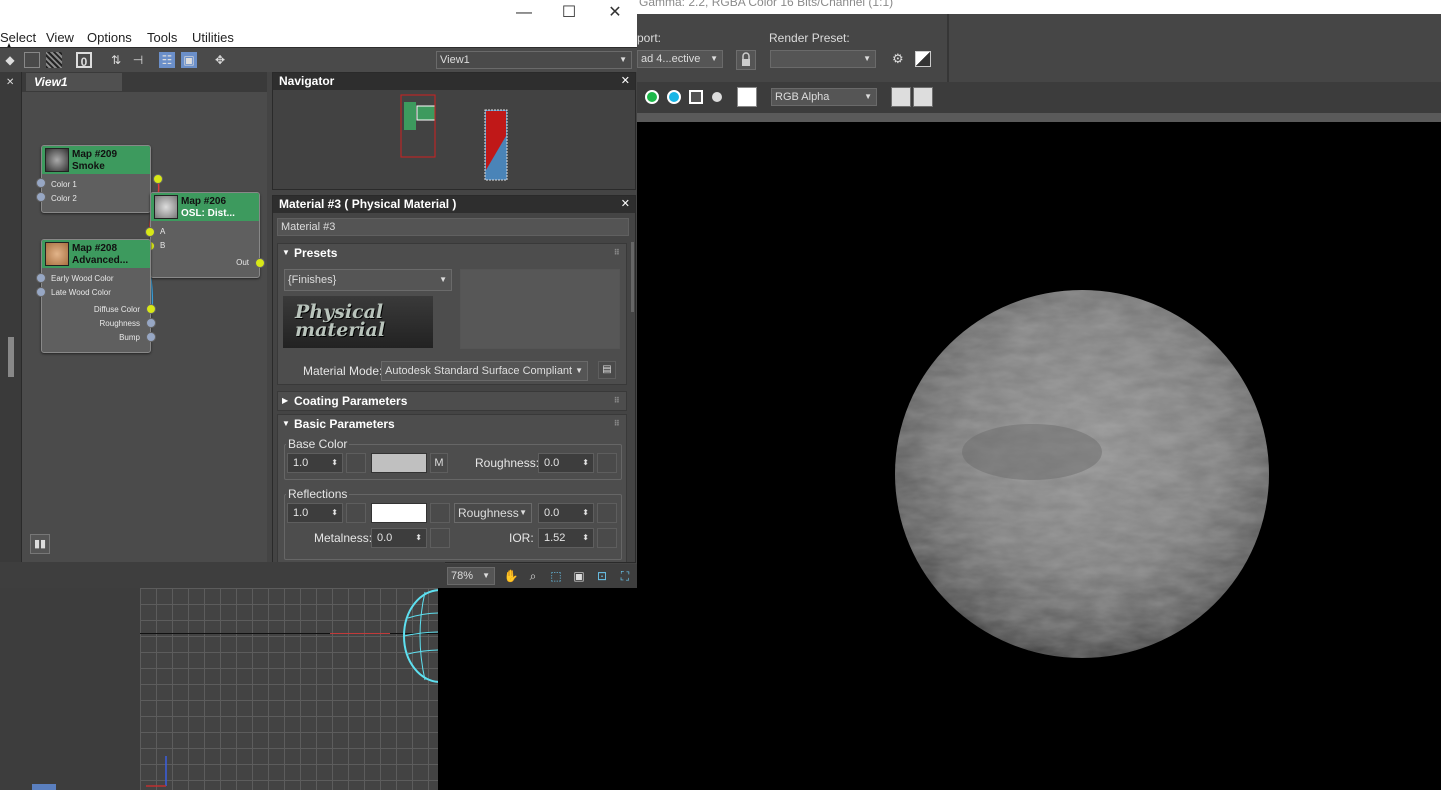 The image size is (1441, 790). What do you see at coordinates (220, 60) in the screenshot?
I see `node-select-icon: ✥` at bounding box center [220, 60].